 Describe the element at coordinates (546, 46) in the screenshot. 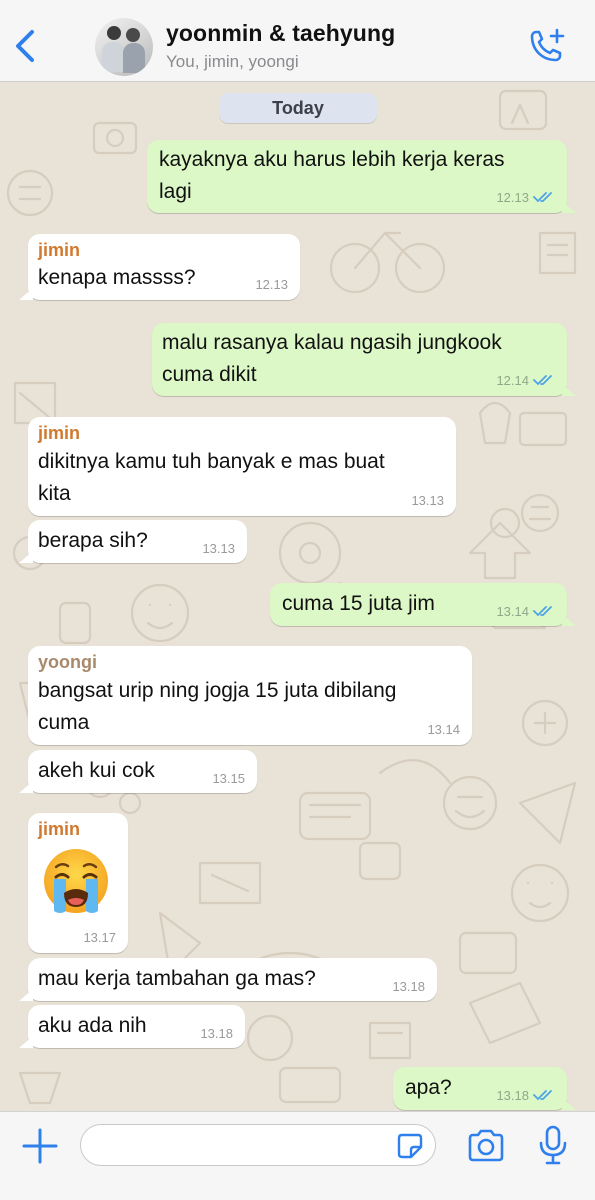

I see `add-call-icon` at that location.